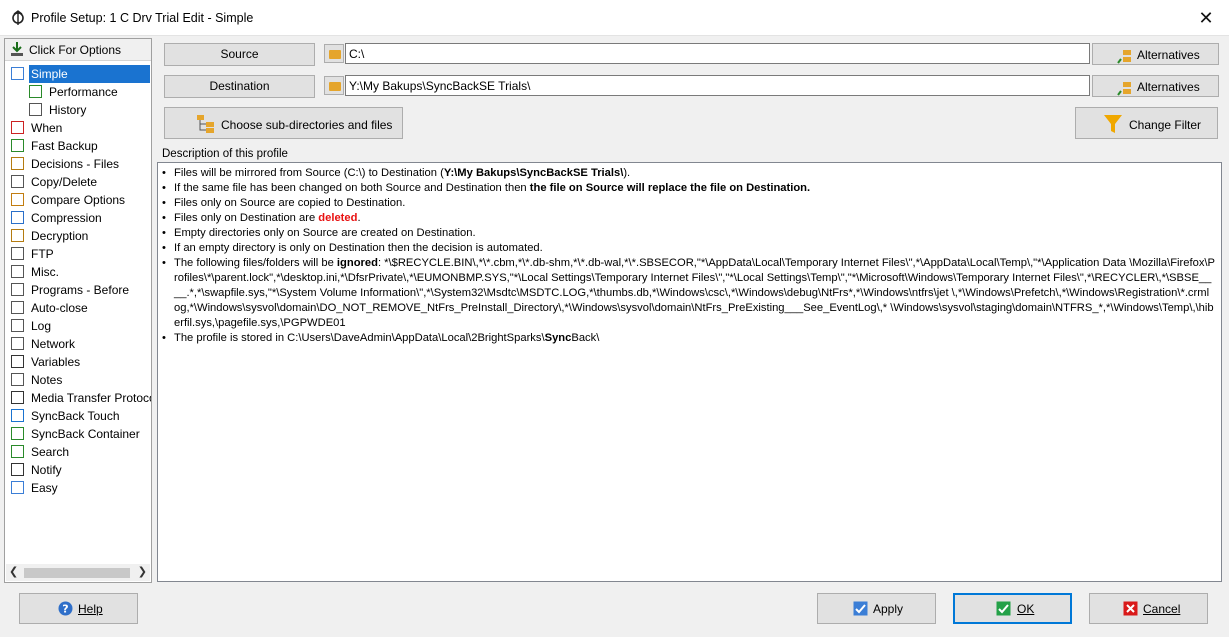  I want to click on source-alternatives-label: Alternatives, so click(1168, 55).